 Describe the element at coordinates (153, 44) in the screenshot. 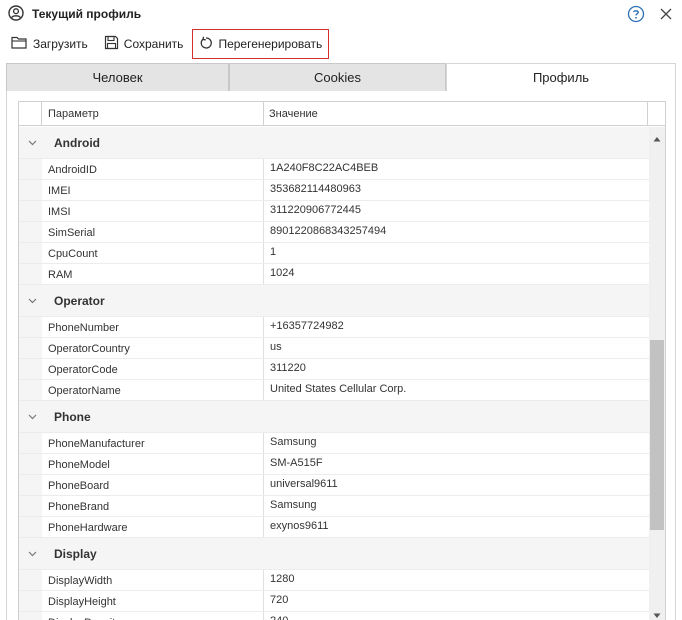

I see `save-button-label: Сохранить` at that location.